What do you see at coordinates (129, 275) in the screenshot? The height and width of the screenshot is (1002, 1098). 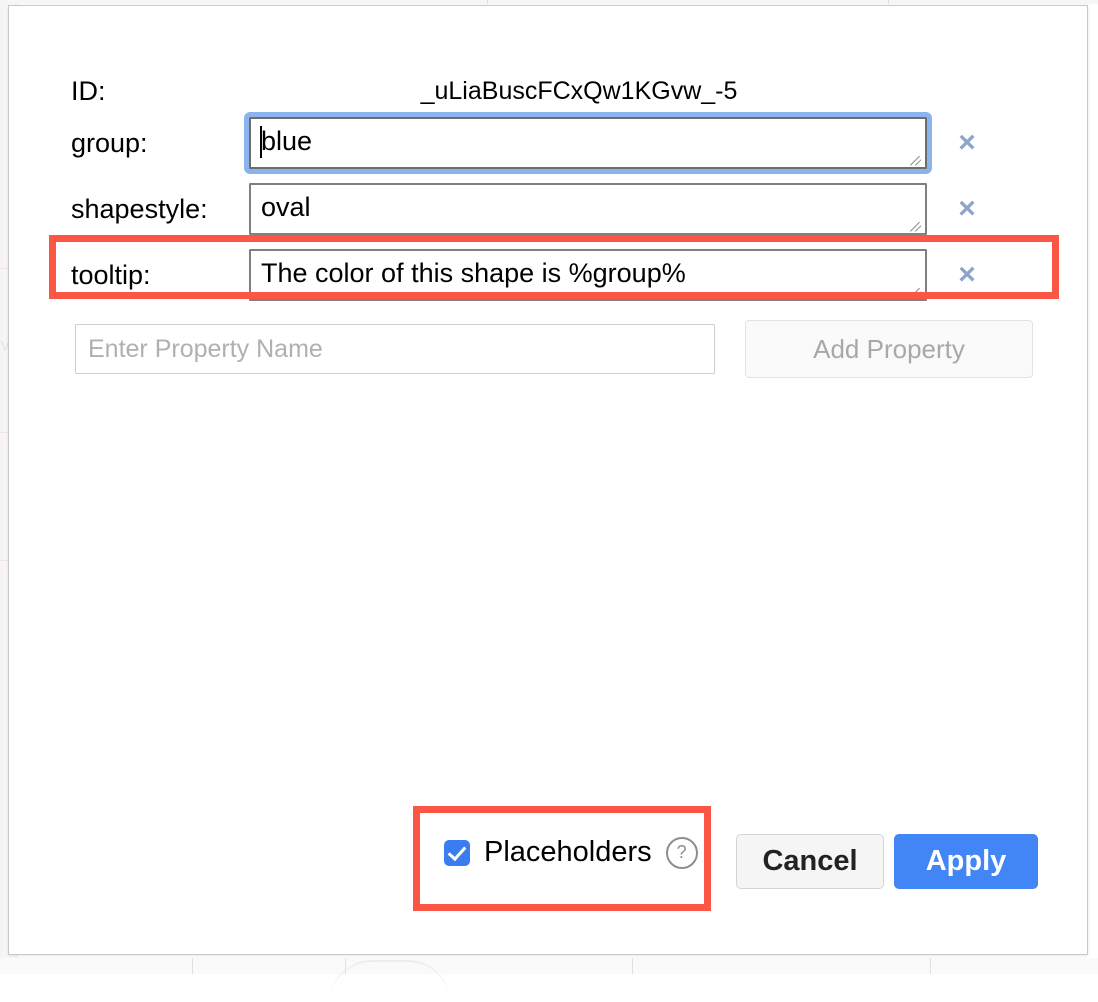 I see `property-label-tooltip: tooltip:` at bounding box center [129, 275].